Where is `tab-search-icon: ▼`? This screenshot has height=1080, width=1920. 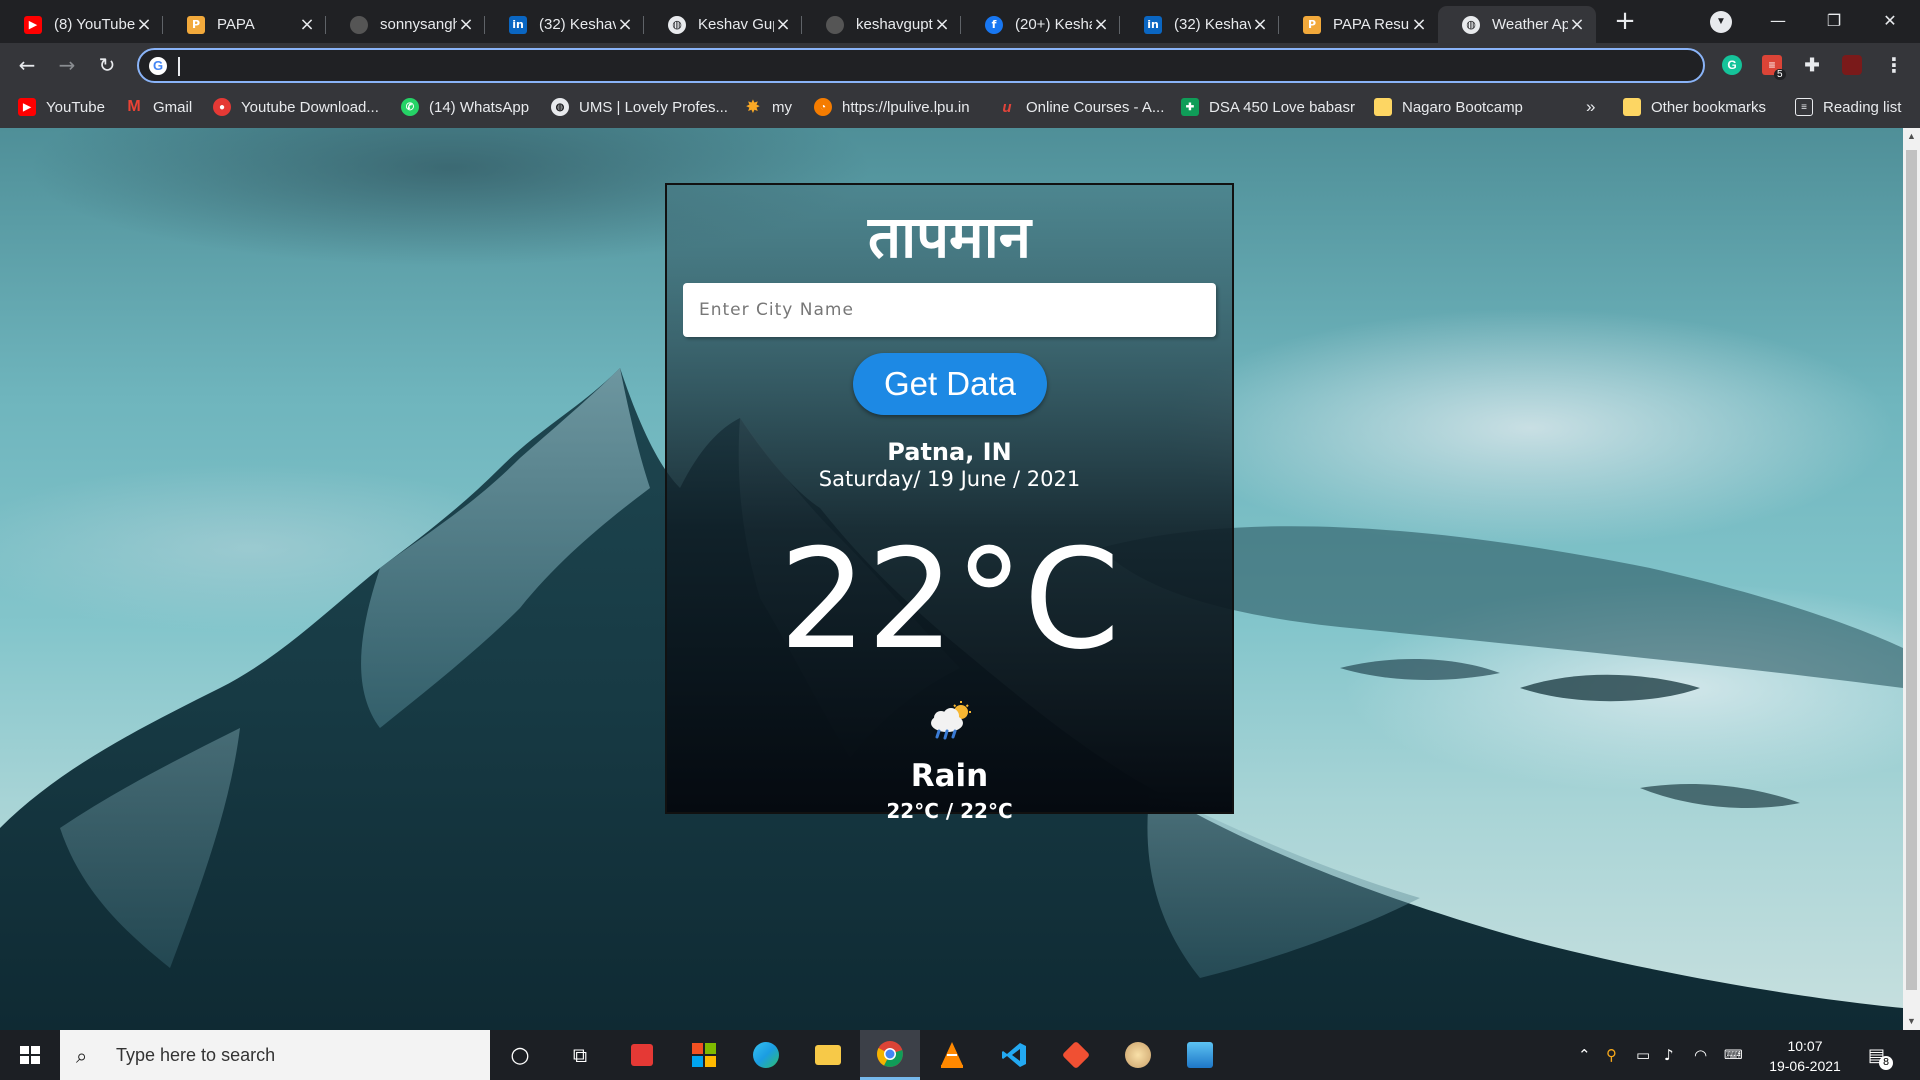 tab-search-icon: ▼ is located at coordinates (1721, 22).